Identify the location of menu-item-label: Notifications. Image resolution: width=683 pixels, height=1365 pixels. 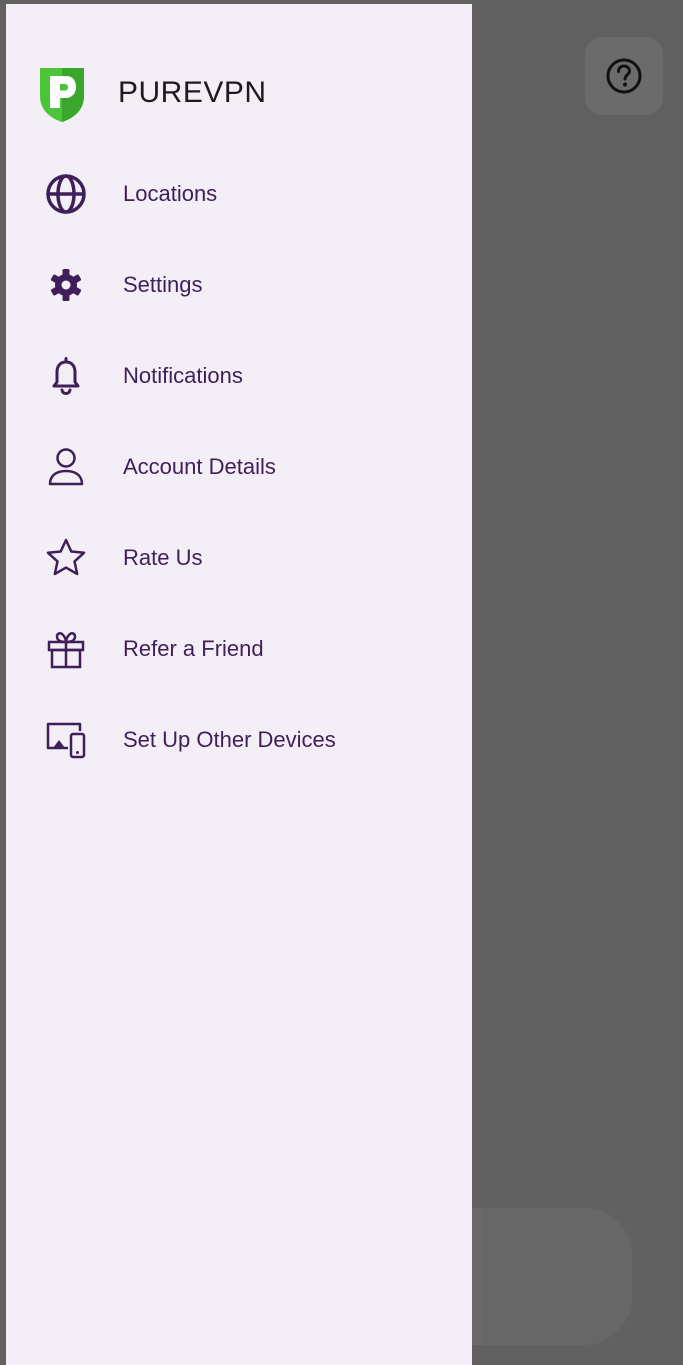
(183, 375).